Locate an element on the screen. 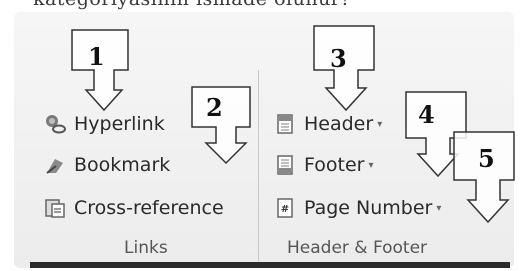 Image resolution: width=522 pixels, height=271 pixels. group-separator is located at coordinates (258, 166).